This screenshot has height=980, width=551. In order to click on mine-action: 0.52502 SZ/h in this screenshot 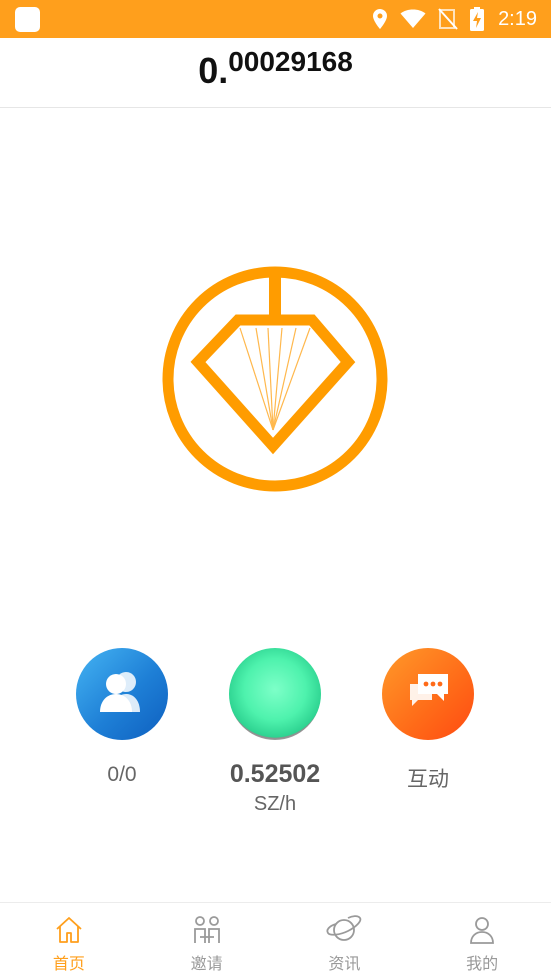, I will do `click(275, 732)`.